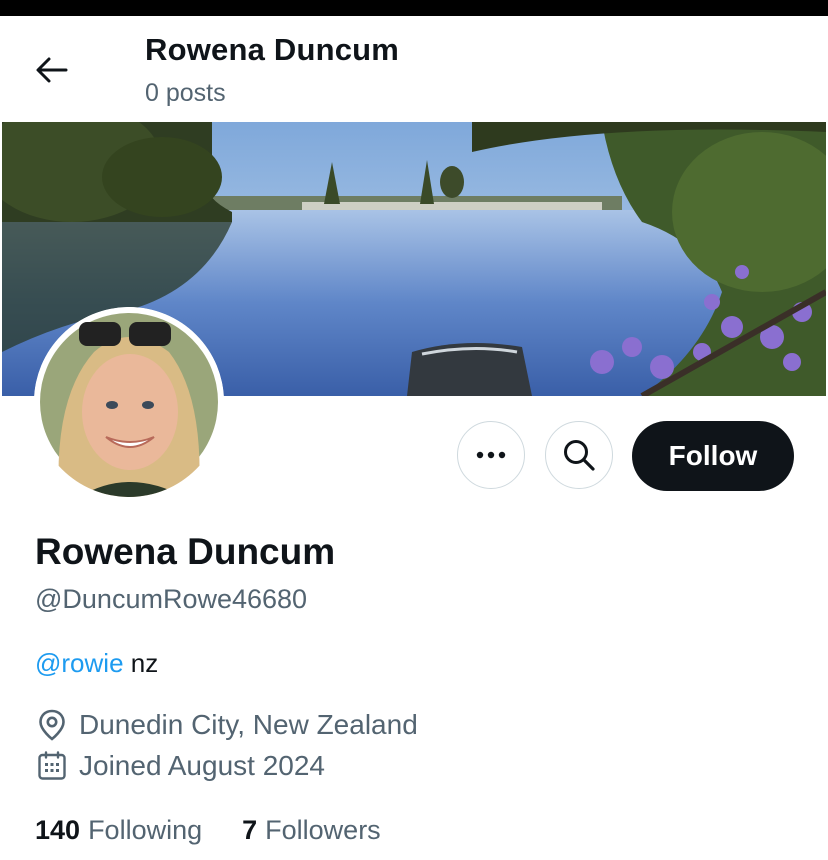 The width and height of the screenshot is (828, 860). I want to click on profile-display-name: Rowena Duncum, so click(185, 551).